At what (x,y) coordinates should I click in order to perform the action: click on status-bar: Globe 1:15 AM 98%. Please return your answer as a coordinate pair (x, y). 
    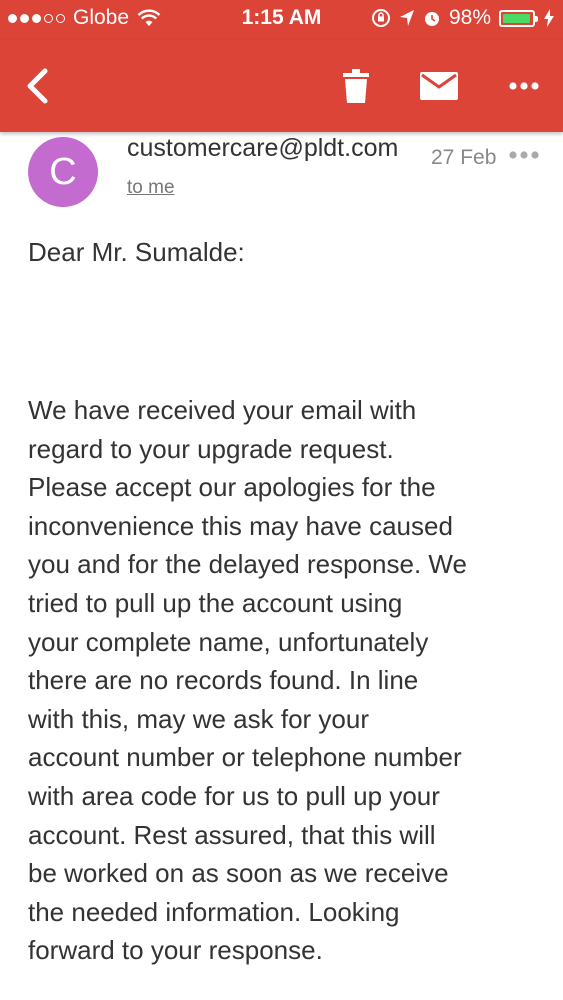
    Looking at the image, I should click on (281, 20).